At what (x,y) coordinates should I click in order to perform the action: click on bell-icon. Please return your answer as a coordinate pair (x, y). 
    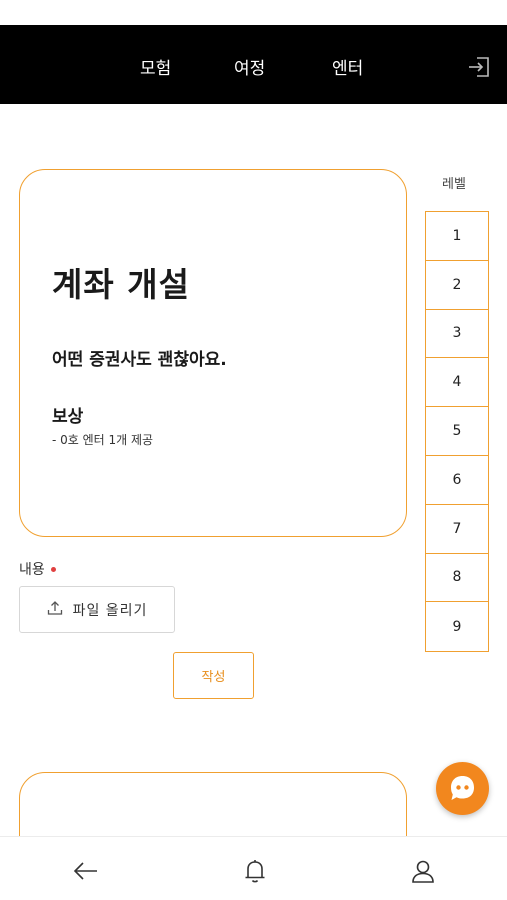
    Looking at the image, I should click on (255, 871).